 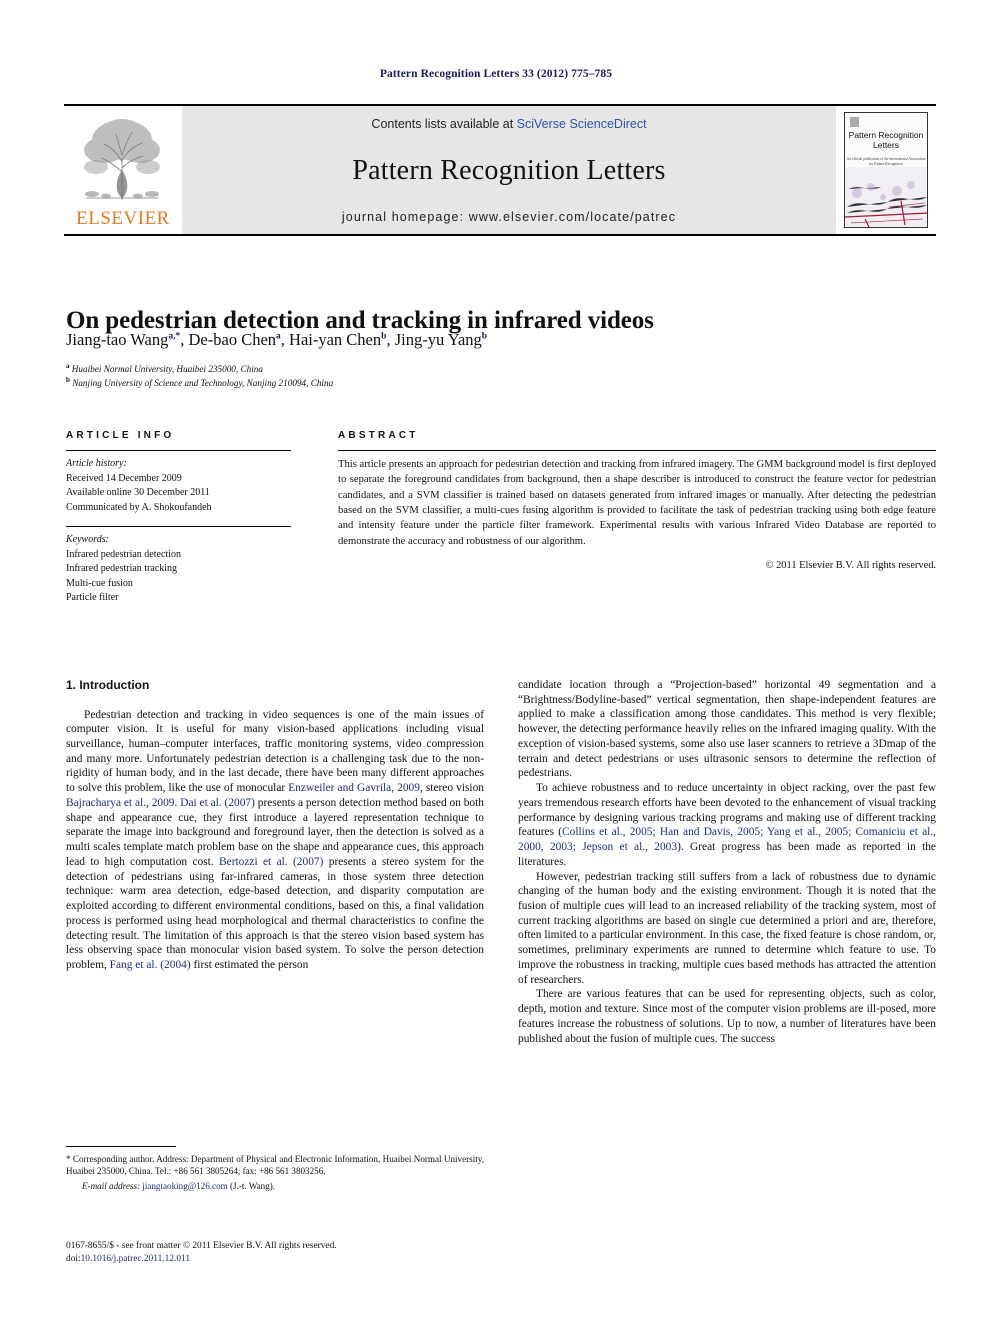 I want to click on keyword-0: Infrared pedestrian detection, so click(x=123, y=554).